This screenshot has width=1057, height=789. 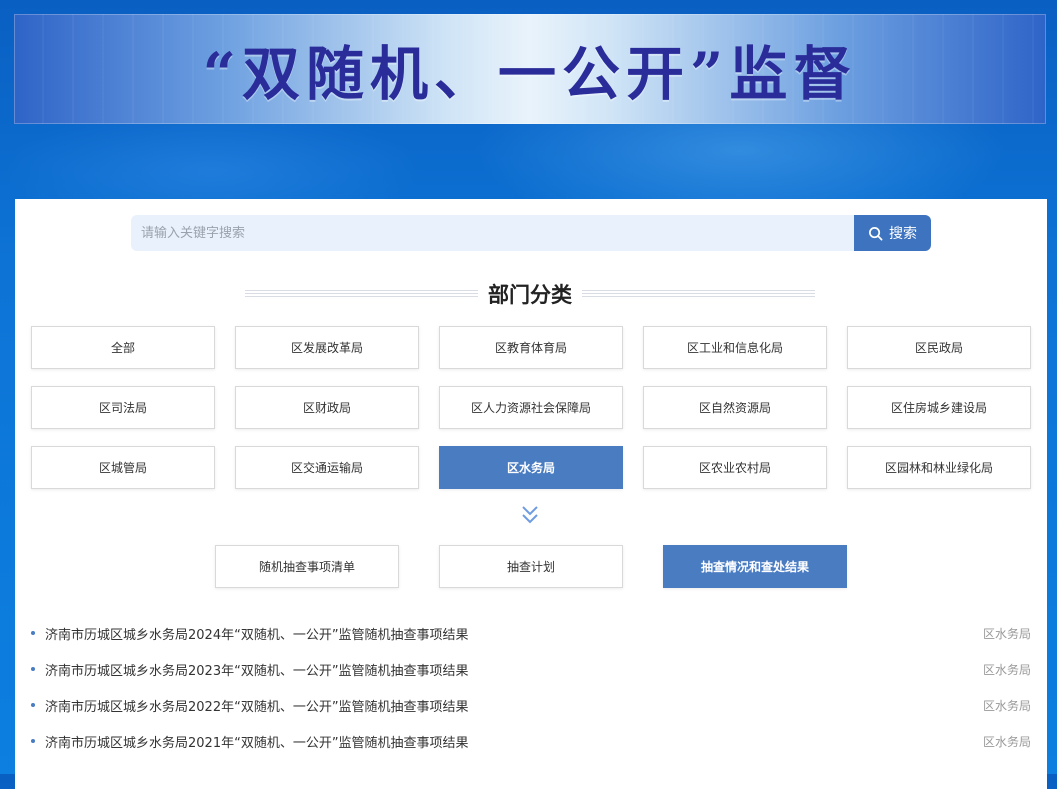 I want to click on list-item-left: 济南市历城区城乡水务局2024年“双随机、一公开”监管随机抽查事项结果, so click(x=250, y=633).